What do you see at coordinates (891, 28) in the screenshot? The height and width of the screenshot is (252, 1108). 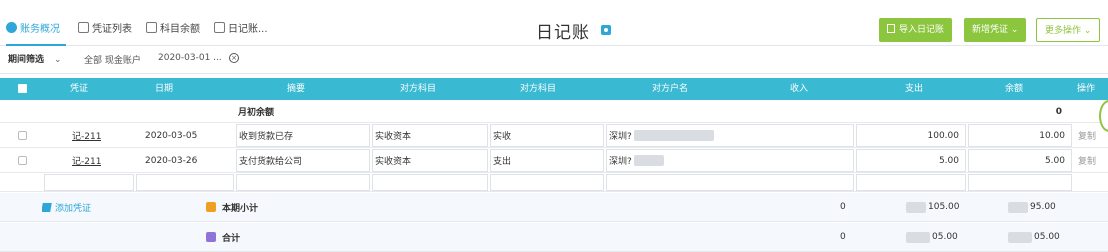 I see `import-icon` at bounding box center [891, 28].